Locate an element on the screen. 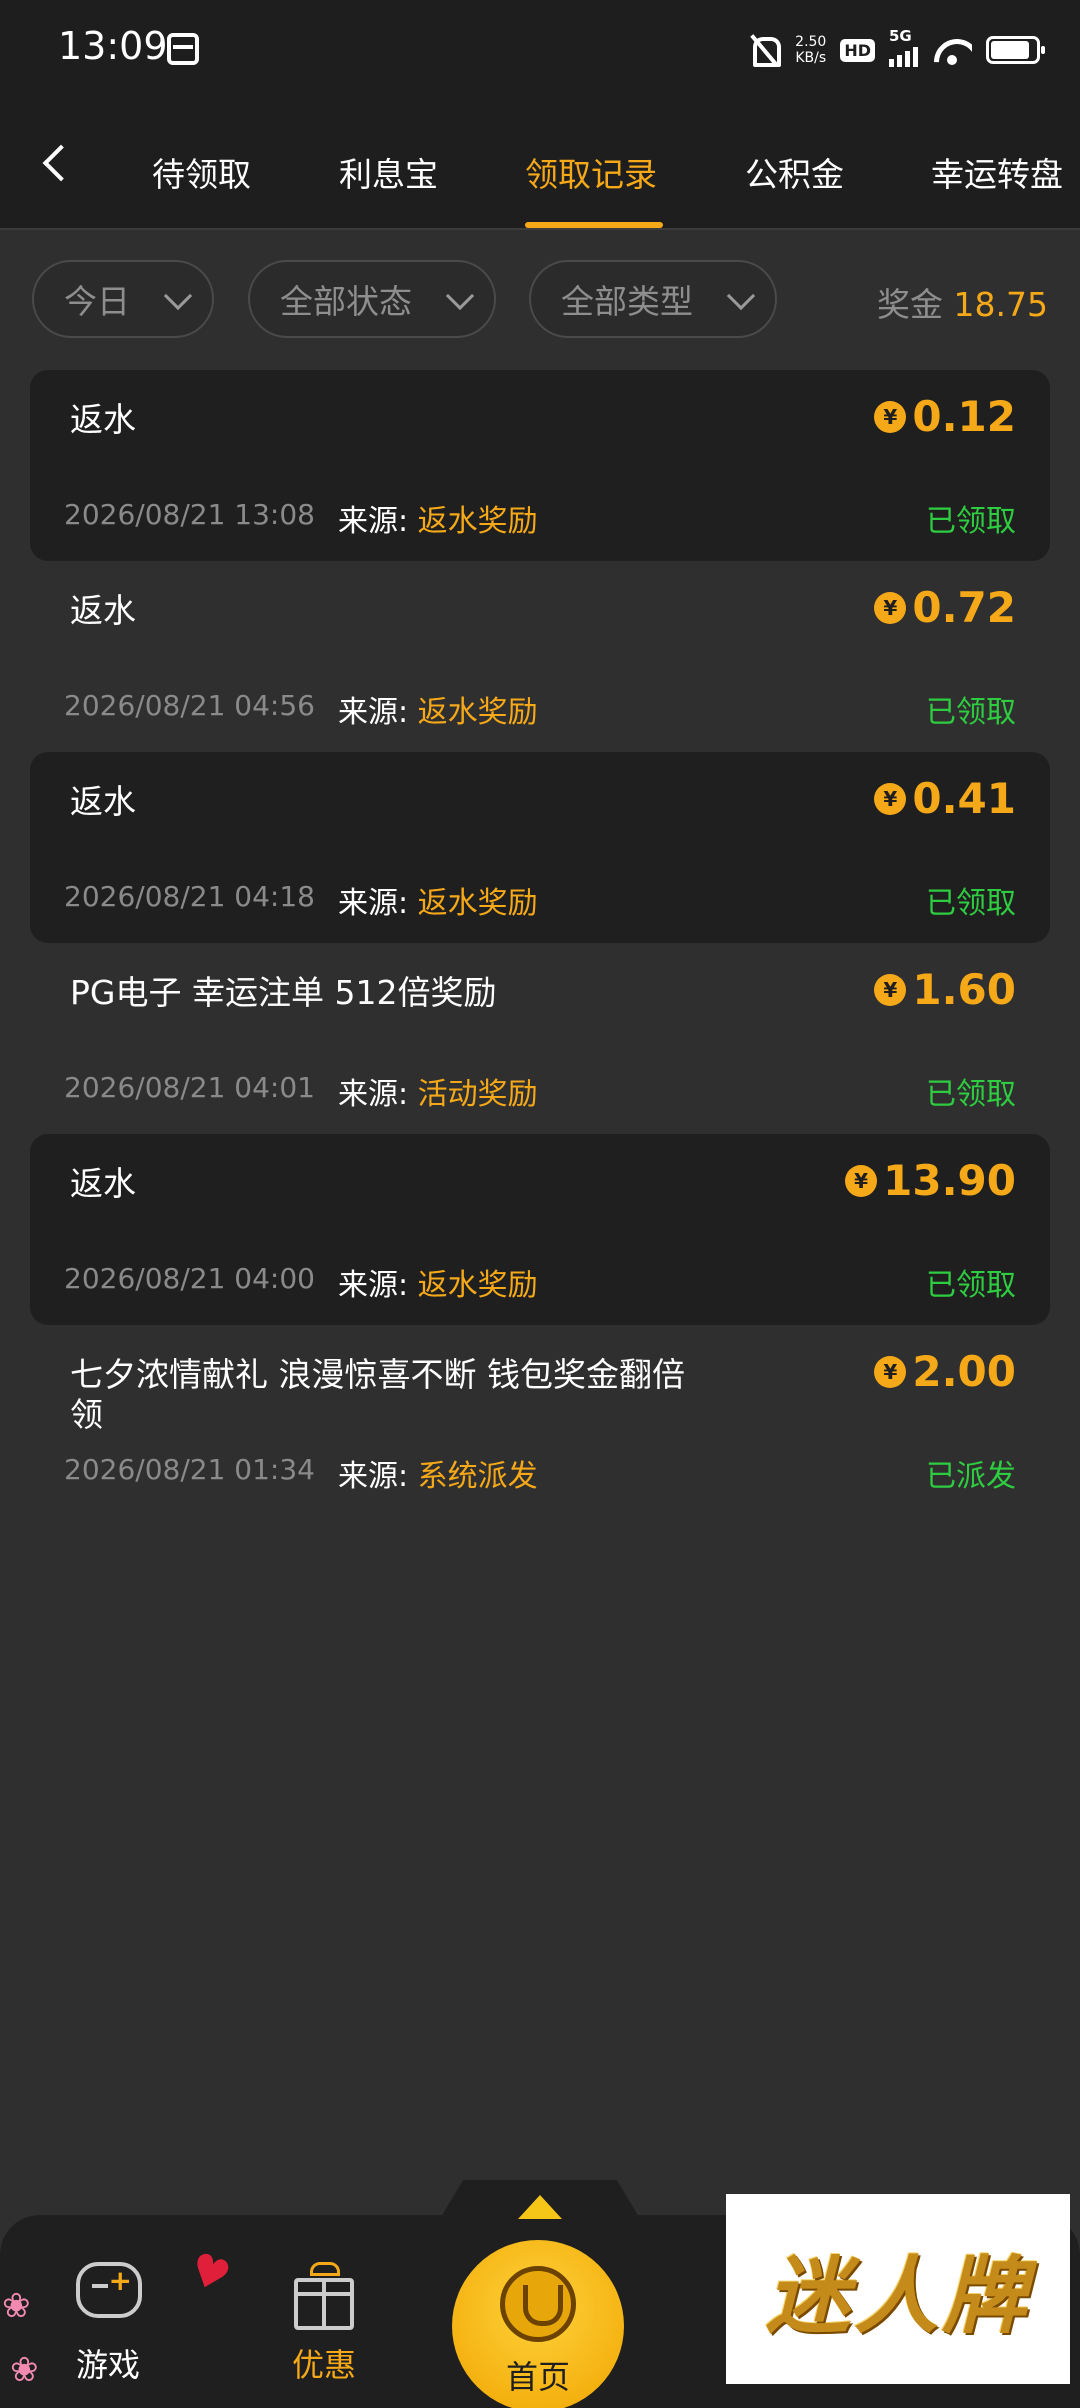  record-title: 七夕浓情献礼 浪漫惊喜不断 钱包奖金翻倍领 is located at coordinates (377, 1394).